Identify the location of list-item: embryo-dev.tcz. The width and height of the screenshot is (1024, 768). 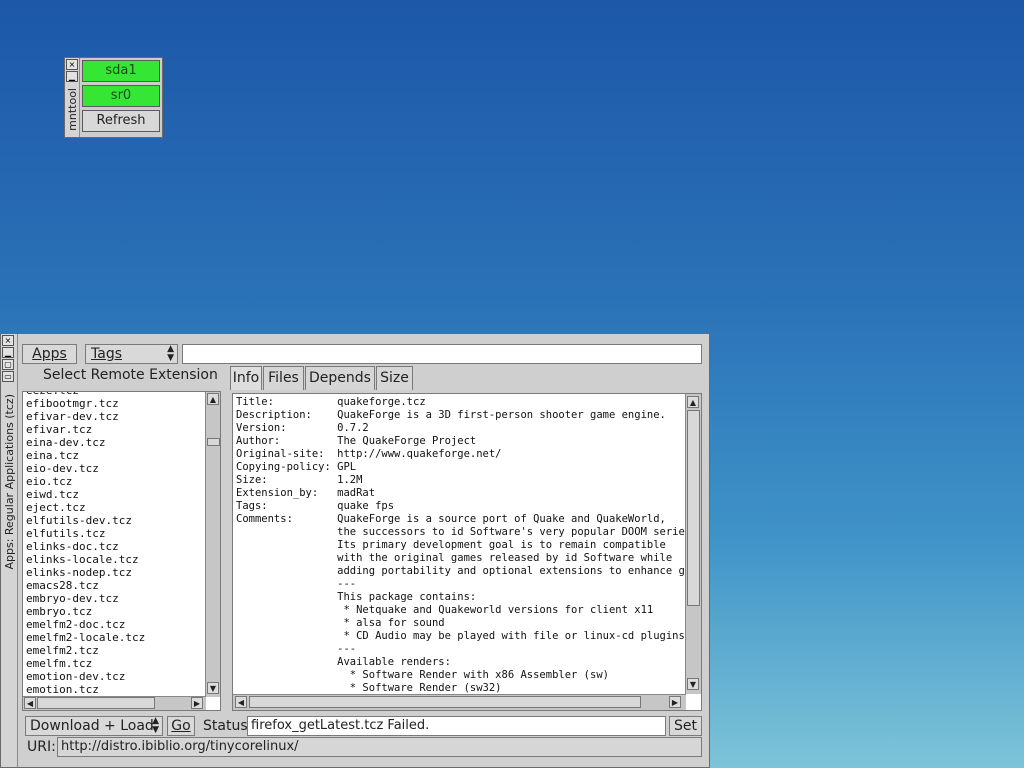
(85, 598).